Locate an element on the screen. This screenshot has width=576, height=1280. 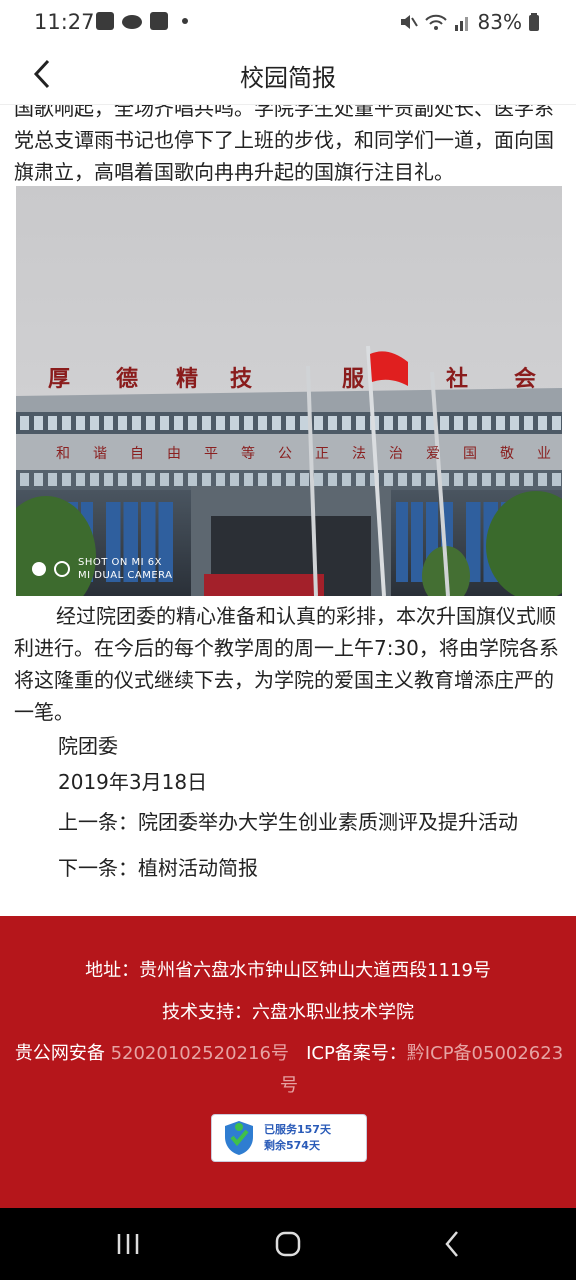
service-badge: 已服务157天 剩余574天 is located at coordinates (289, 1138).